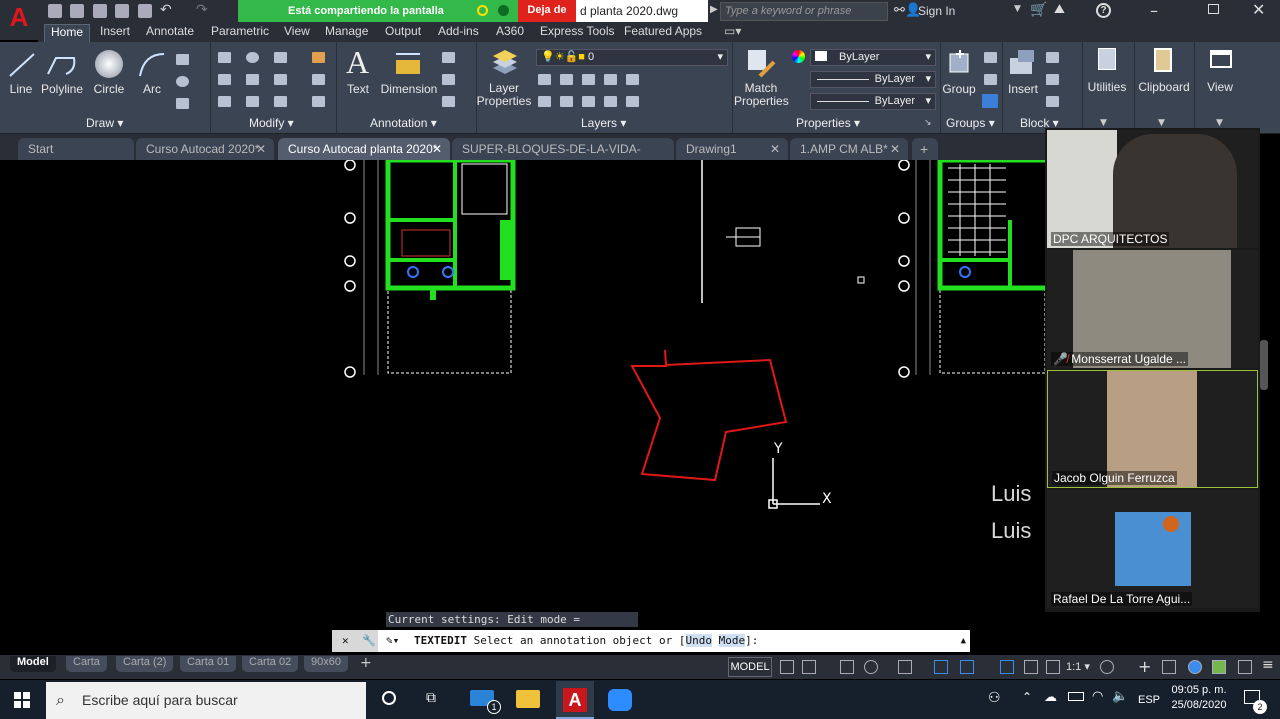 Image resolution: width=1280 pixels, height=719 pixels. What do you see at coordinates (21, 89) in the screenshot?
I see `line-button: Line` at bounding box center [21, 89].